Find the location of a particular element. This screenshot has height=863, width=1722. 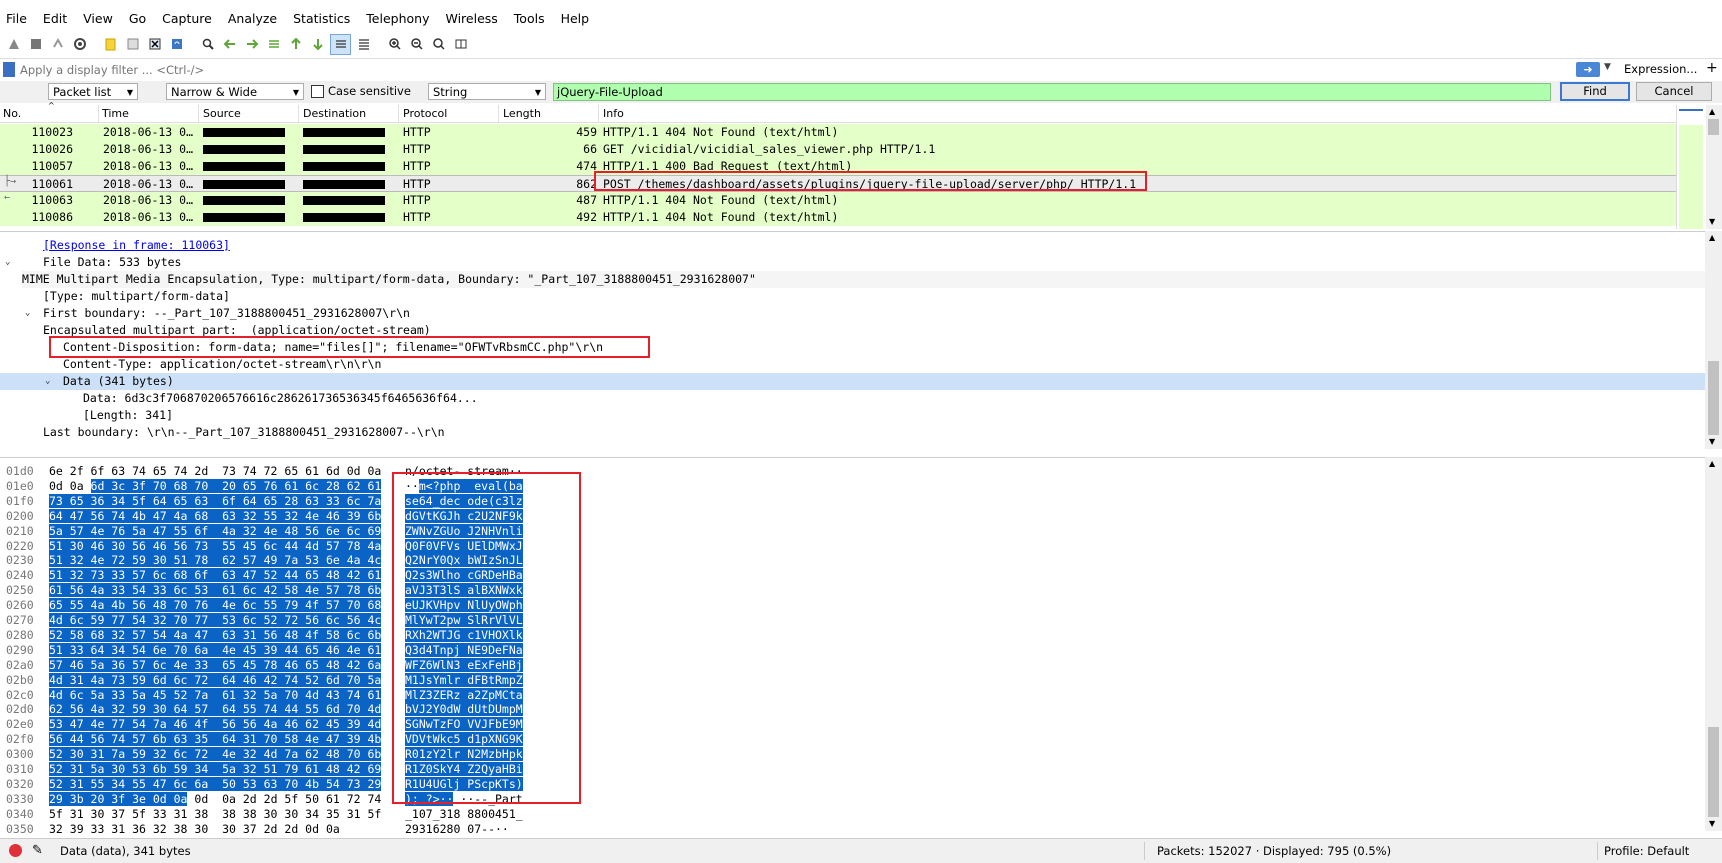

col-destination: Destination is located at coordinates (334, 113).